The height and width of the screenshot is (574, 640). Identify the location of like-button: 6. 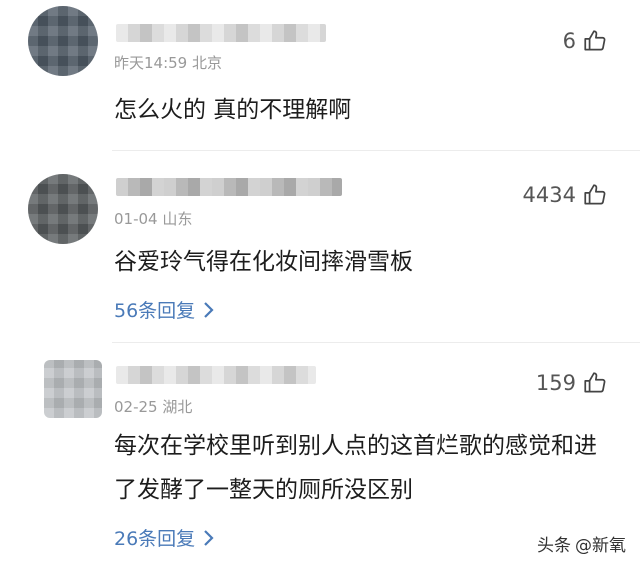
(585, 41).